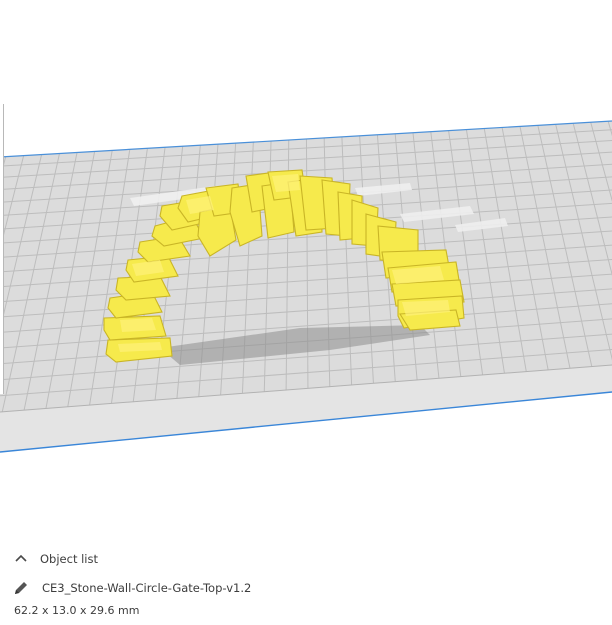  Describe the element at coordinates (21, 588) in the screenshot. I see `pencil-icon` at that location.